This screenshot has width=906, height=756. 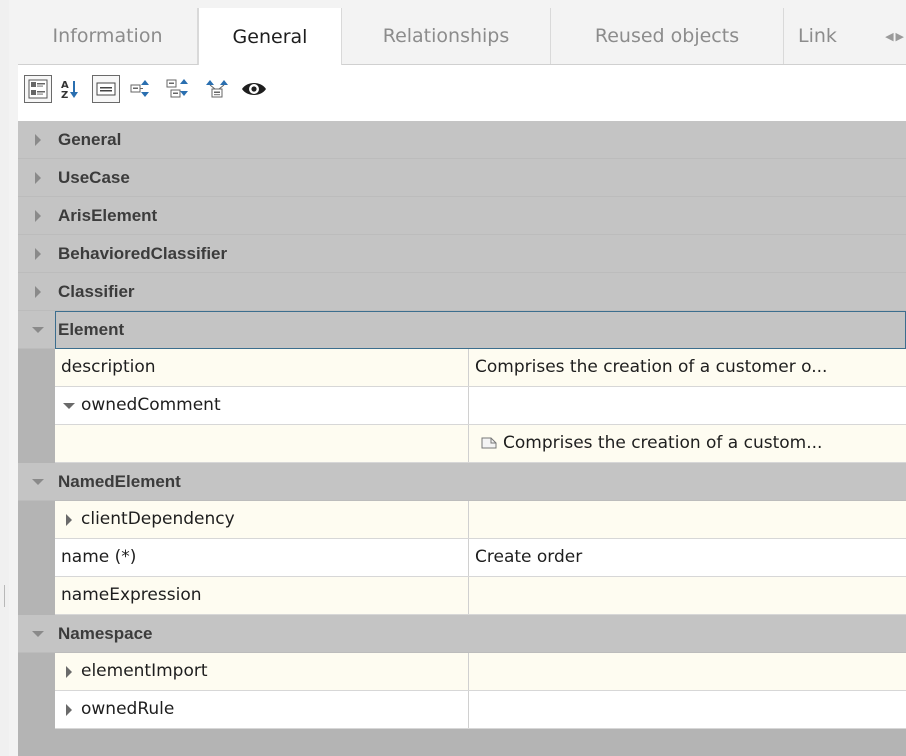 What do you see at coordinates (4, 378) in the screenshot?
I see `left-pane-edge` at bounding box center [4, 378].